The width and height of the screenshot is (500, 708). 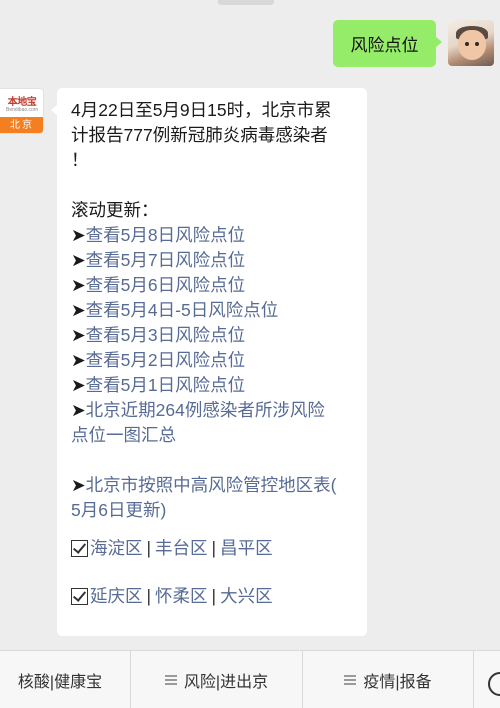 I want to click on menu-item-risk-travel: 风险|进出京, so click(x=216, y=679).